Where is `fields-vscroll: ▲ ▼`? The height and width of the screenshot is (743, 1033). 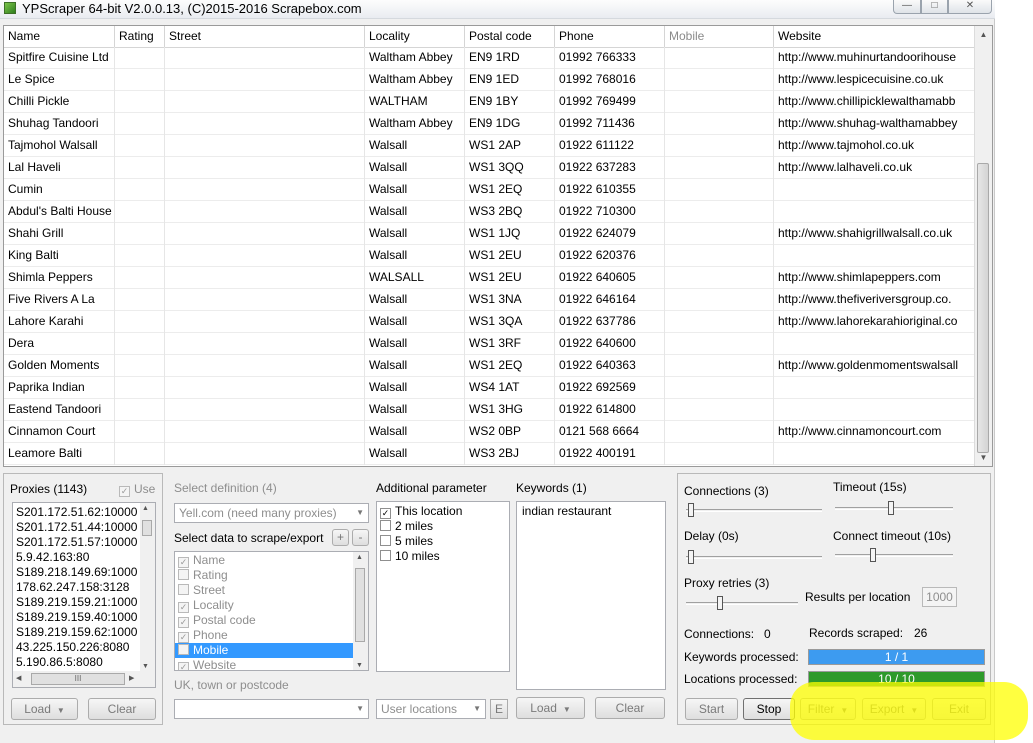 fields-vscroll: ▲ ▼ is located at coordinates (360, 611).